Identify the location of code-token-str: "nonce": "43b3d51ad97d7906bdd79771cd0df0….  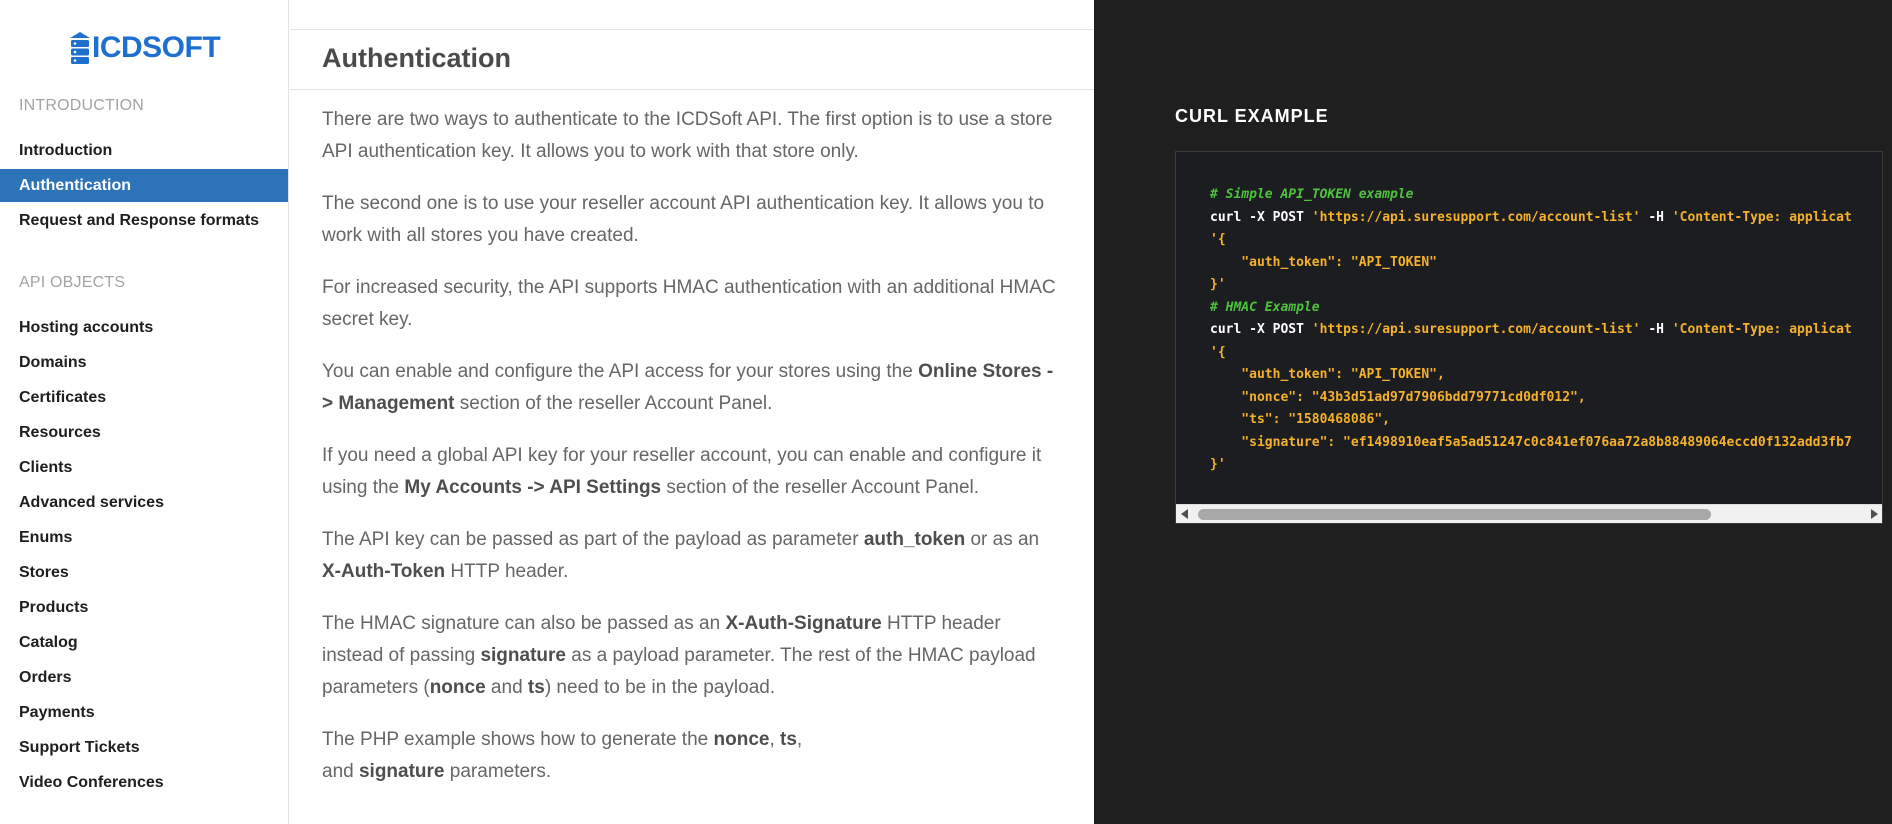
(1398, 397).